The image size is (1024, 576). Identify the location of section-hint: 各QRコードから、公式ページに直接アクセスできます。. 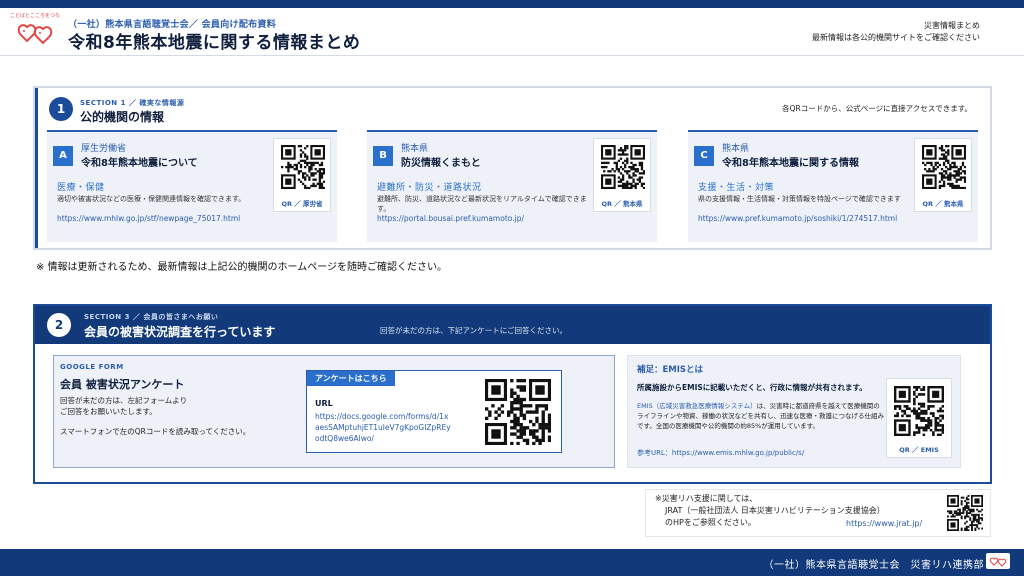
(877, 108).